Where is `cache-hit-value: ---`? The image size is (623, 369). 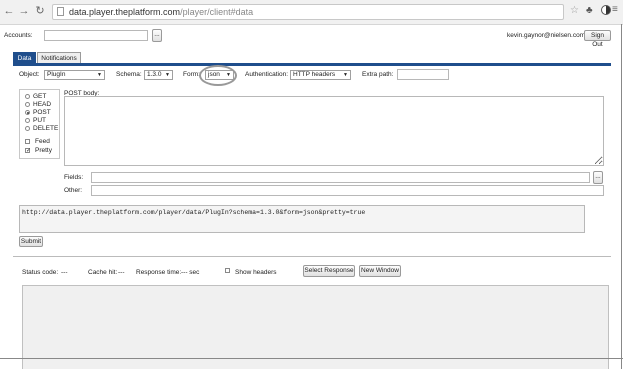
cache-hit-value: --- is located at coordinates (121, 272).